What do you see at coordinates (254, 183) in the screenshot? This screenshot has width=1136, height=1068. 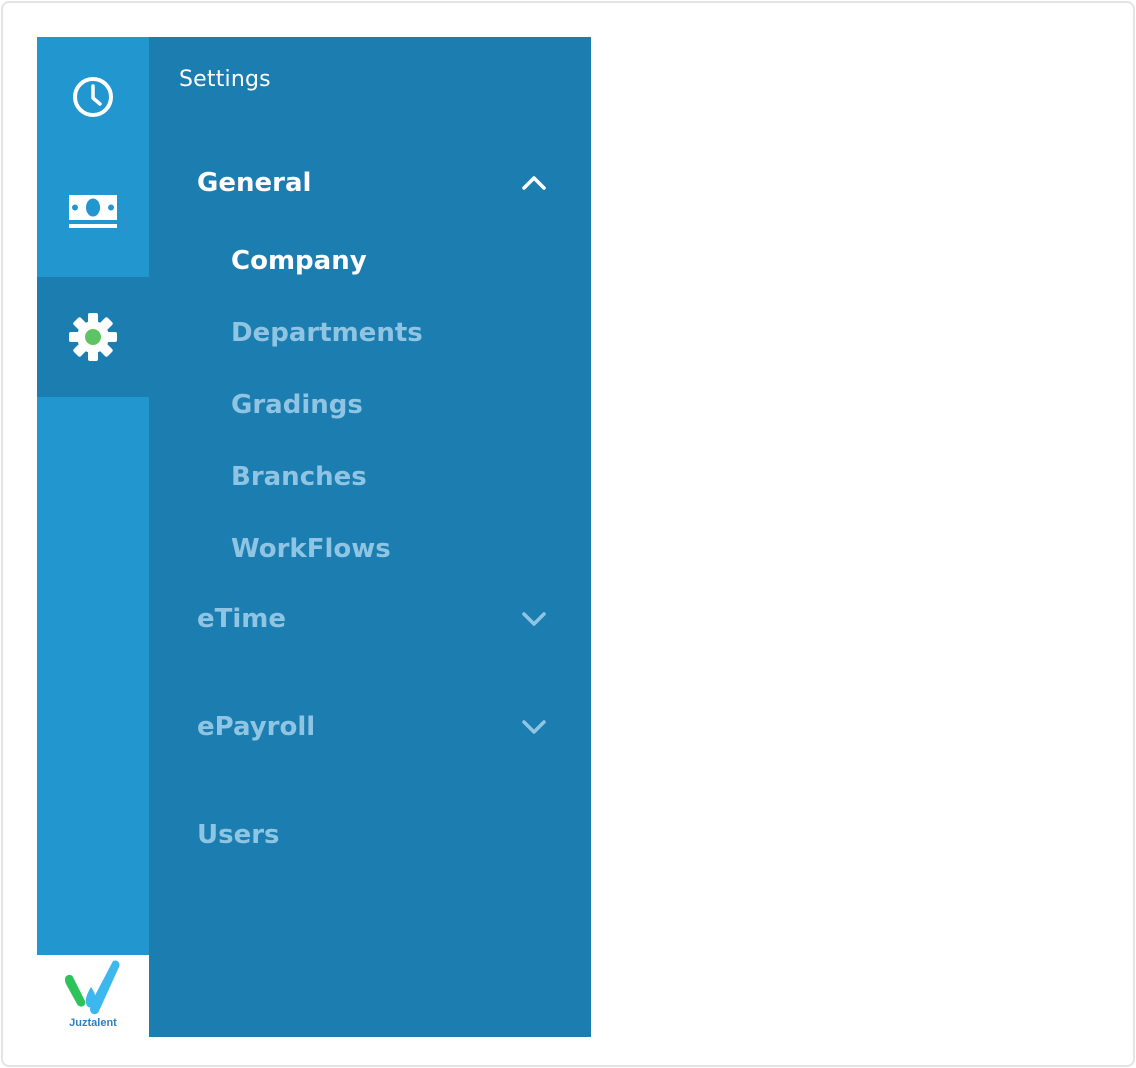 I see `section-general-label: General` at bounding box center [254, 183].